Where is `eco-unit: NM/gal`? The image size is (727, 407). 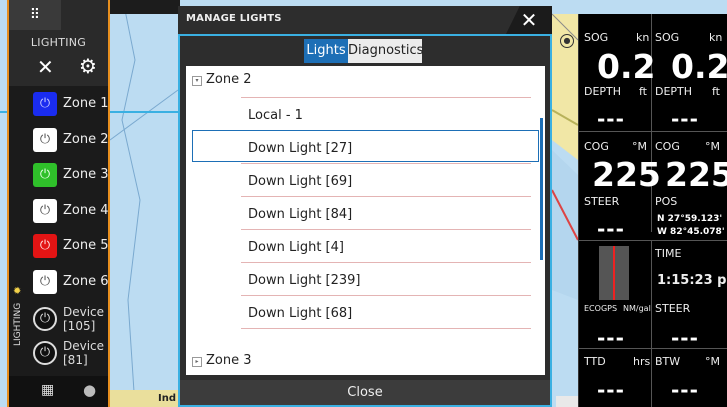
eco-unit: NM/gal is located at coordinates (637, 308).